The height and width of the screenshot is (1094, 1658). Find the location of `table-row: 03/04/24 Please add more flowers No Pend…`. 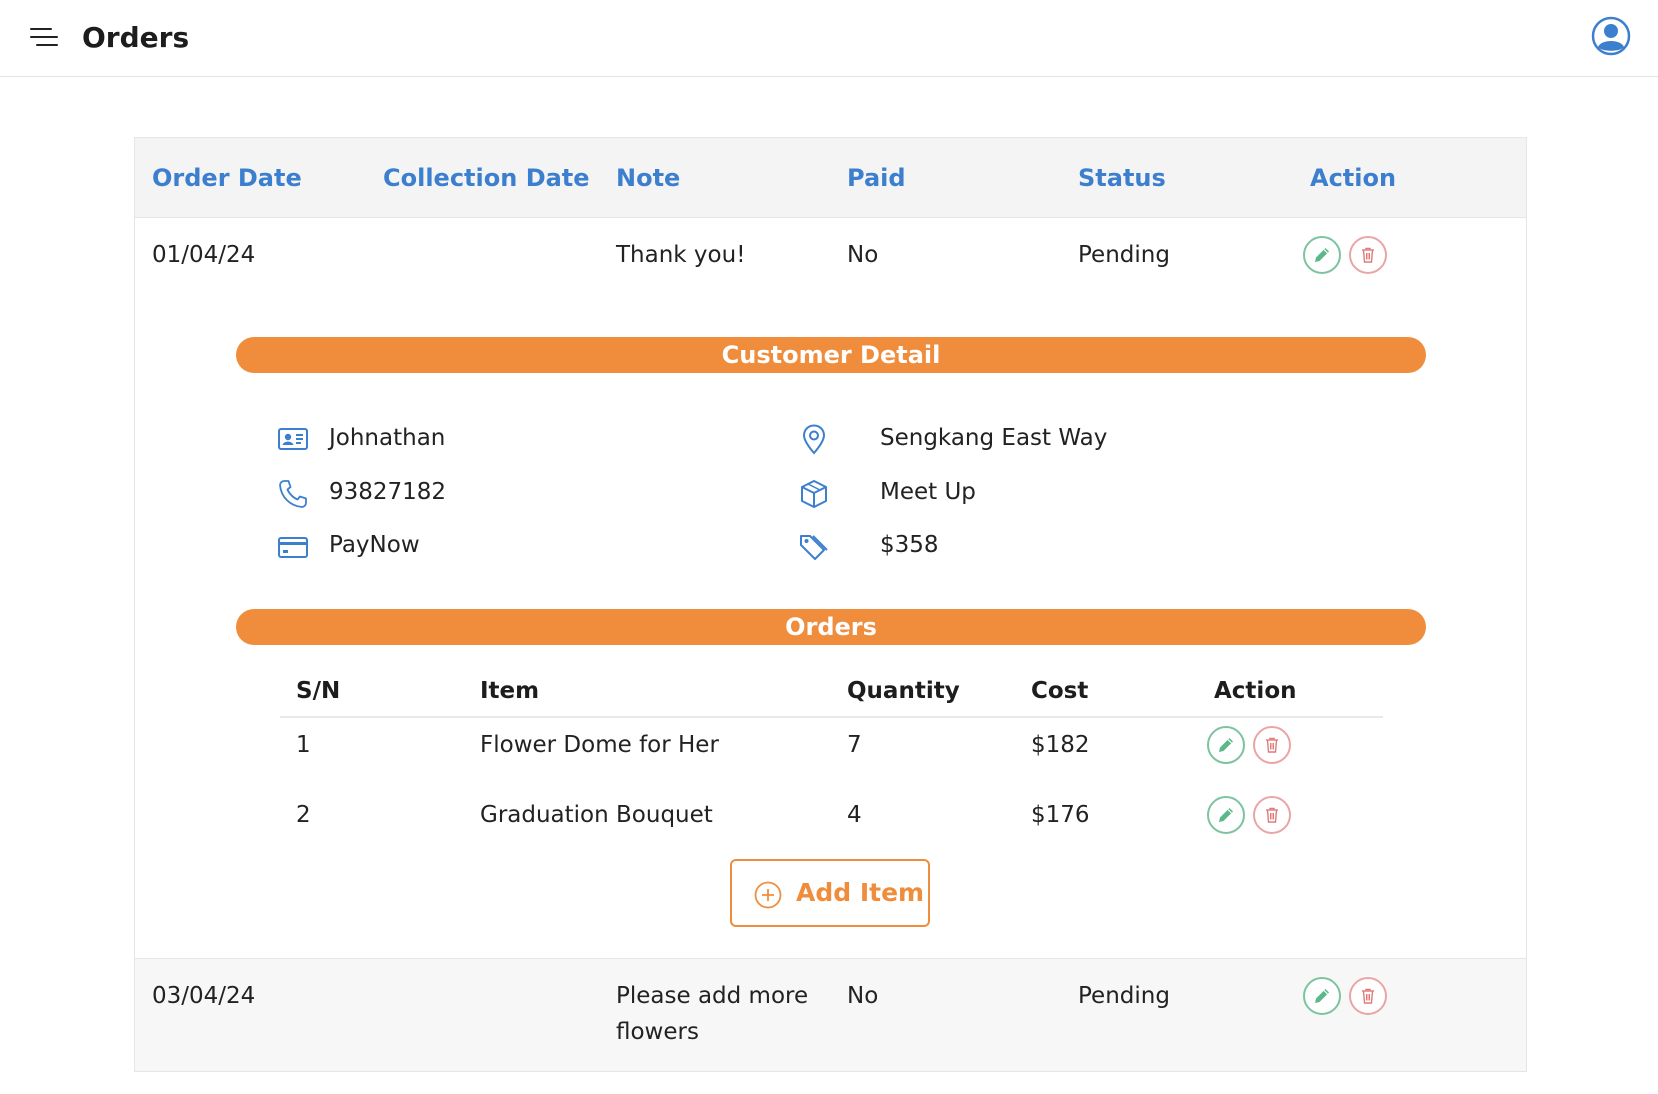

table-row: 03/04/24 Please add more flowers No Pend… is located at coordinates (830, 1014).